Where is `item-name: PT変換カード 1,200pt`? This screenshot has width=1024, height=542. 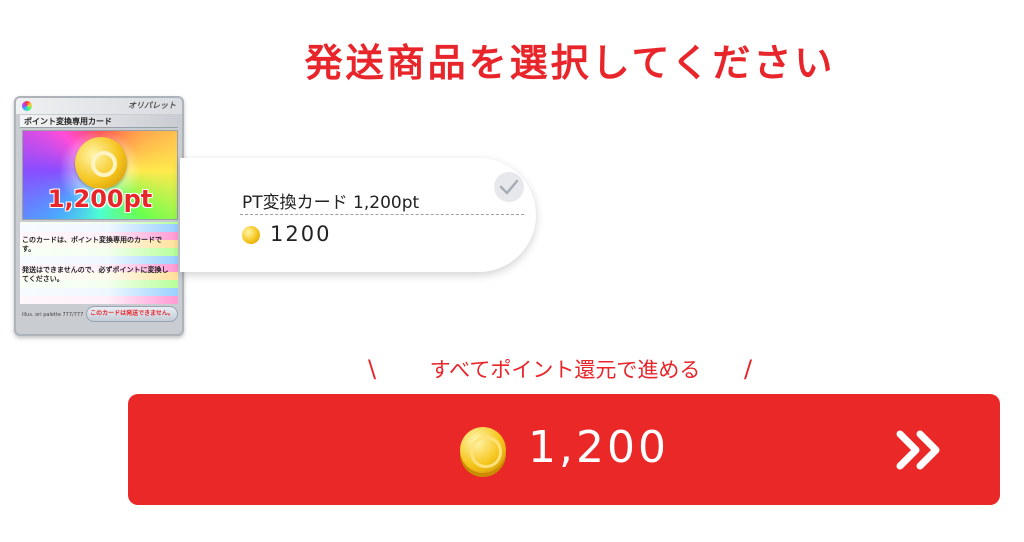
item-name: PT変換カード 1,200pt is located at coordinates (331, 203).